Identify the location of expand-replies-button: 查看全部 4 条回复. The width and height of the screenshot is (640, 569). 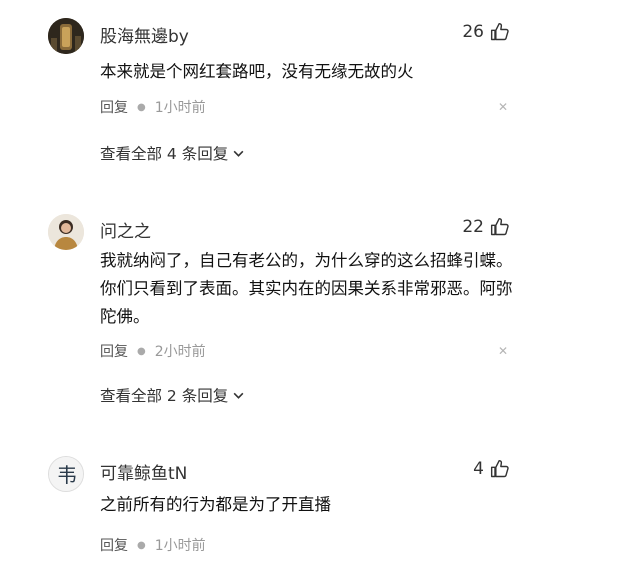
(172, 153).